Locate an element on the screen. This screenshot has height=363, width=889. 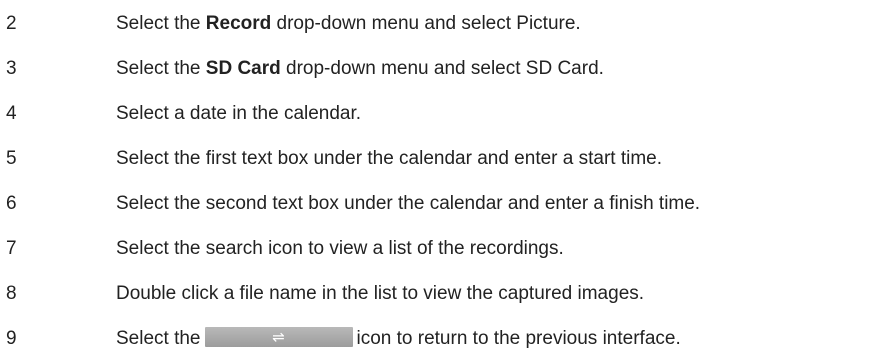
step-number: 9 is located at coordinates (11, 338).